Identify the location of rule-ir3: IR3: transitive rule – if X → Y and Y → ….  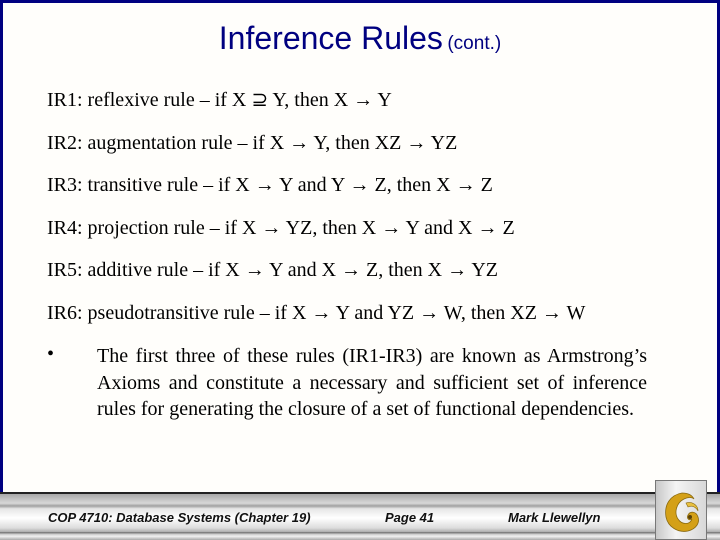
(270, 185).